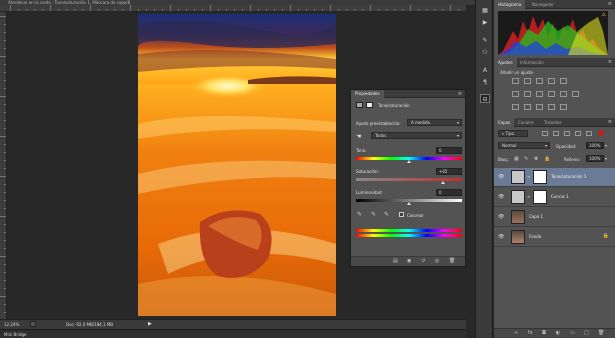 This screenshot has height=338, width=615. What do you see at coordinates (409, 179) in the screenshot?
I see `saturation-slider-track` at bounding box center [409, 179].